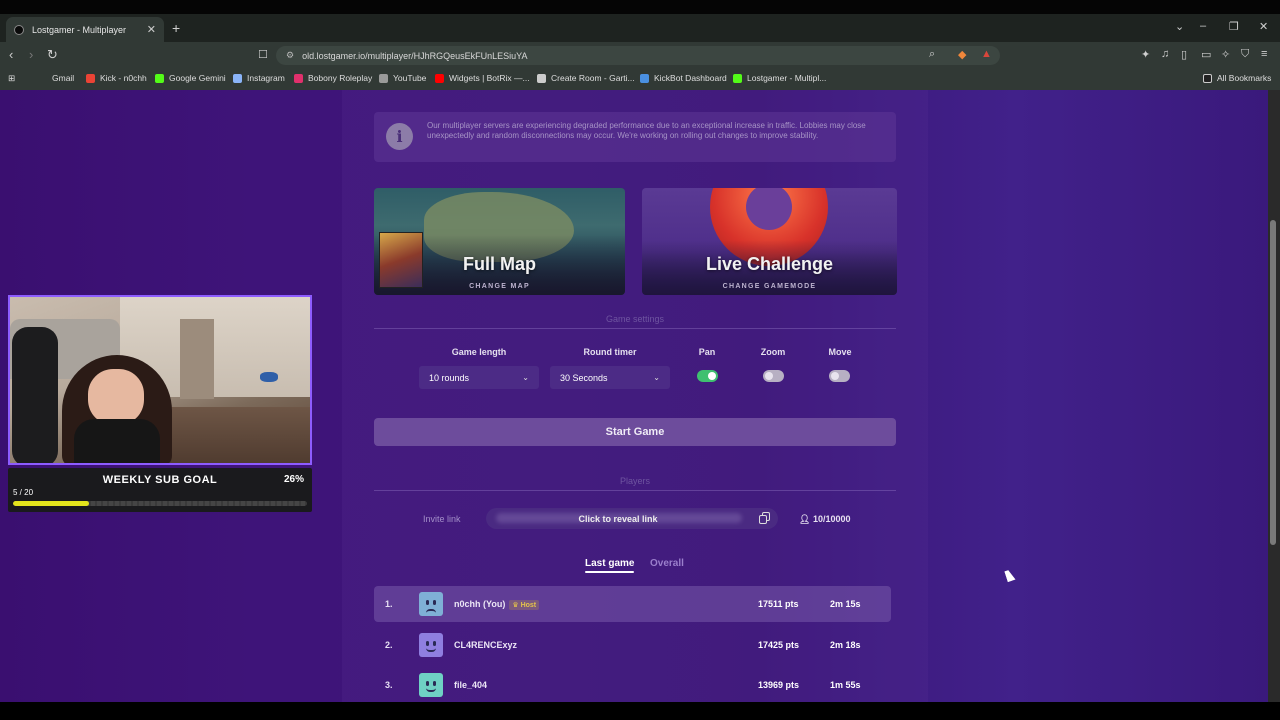  What do you see at coordinates (516, 605) in the screenshot?
I see `crown-icon: ♛` at bounding box center [516, 605].